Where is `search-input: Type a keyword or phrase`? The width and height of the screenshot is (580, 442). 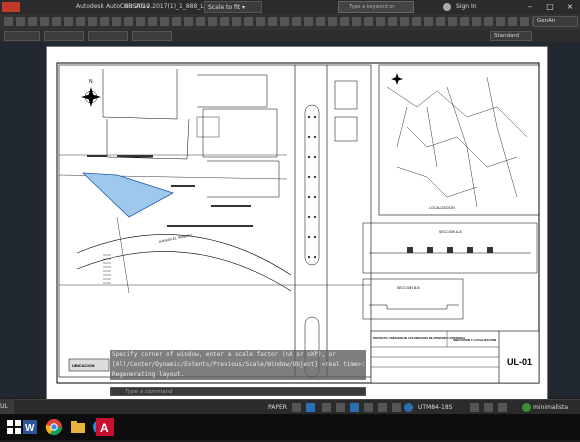 search-input: Type a keyword or phrase is located at coordinates (376, 11).